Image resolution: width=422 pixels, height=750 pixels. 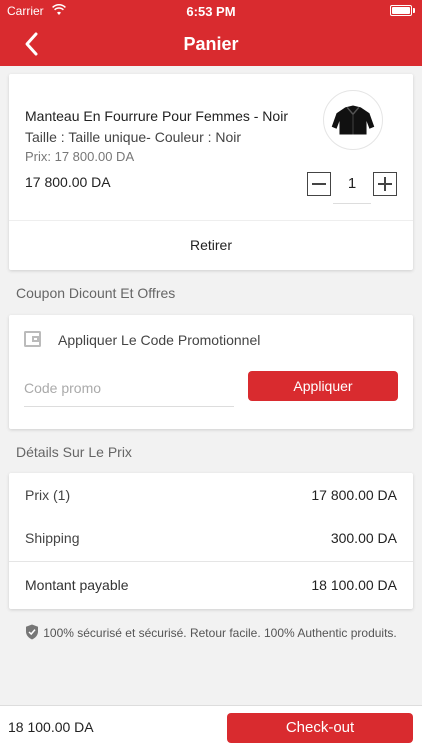 What do you see at coordinates (77, 585) in the screenshot?
I see `price-row-label: Montant payable` at bounding box center [77, 585].